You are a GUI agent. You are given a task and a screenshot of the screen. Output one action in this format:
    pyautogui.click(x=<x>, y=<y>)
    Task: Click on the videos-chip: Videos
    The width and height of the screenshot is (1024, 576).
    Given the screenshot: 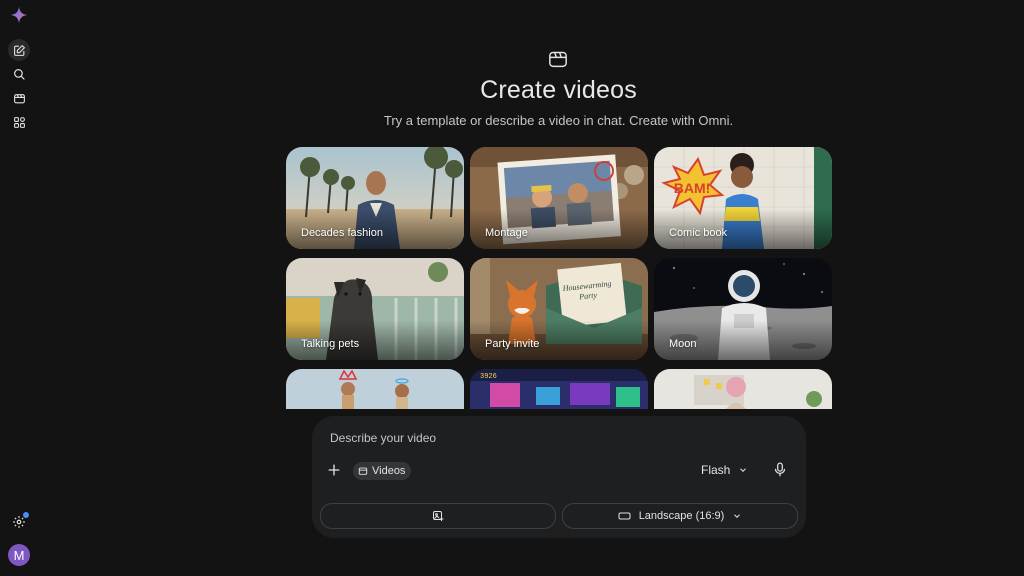 What is the action you would take?
    pyautogui.click(x=382, y=471)
    